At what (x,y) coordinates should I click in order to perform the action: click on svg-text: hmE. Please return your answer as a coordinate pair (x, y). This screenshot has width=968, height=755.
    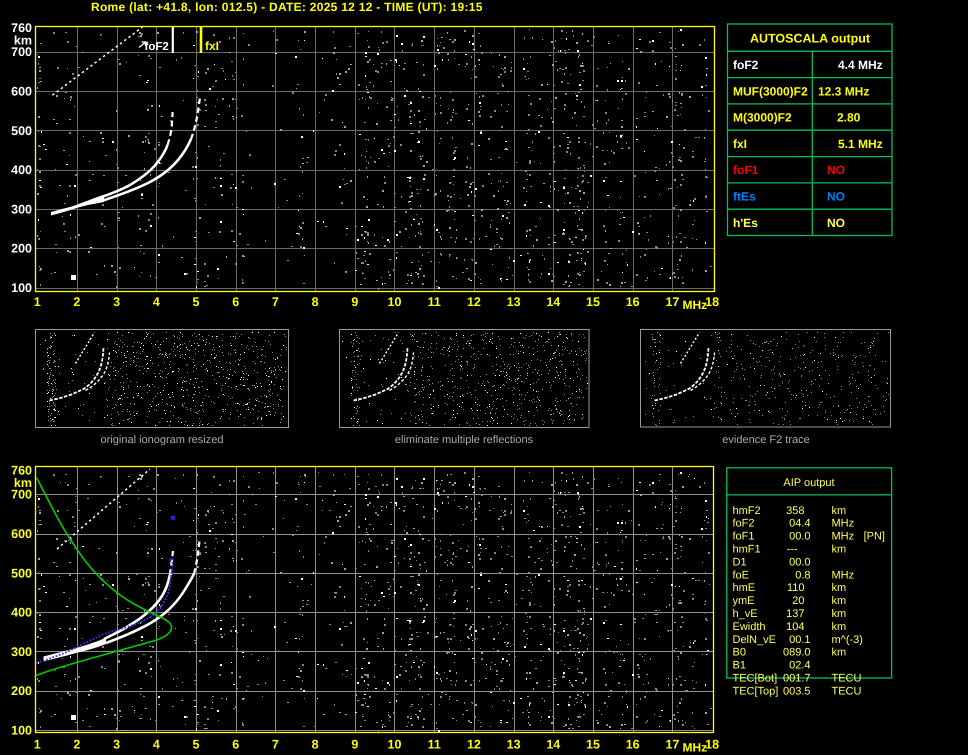
    Looking at the image, I should click on (744, 588).